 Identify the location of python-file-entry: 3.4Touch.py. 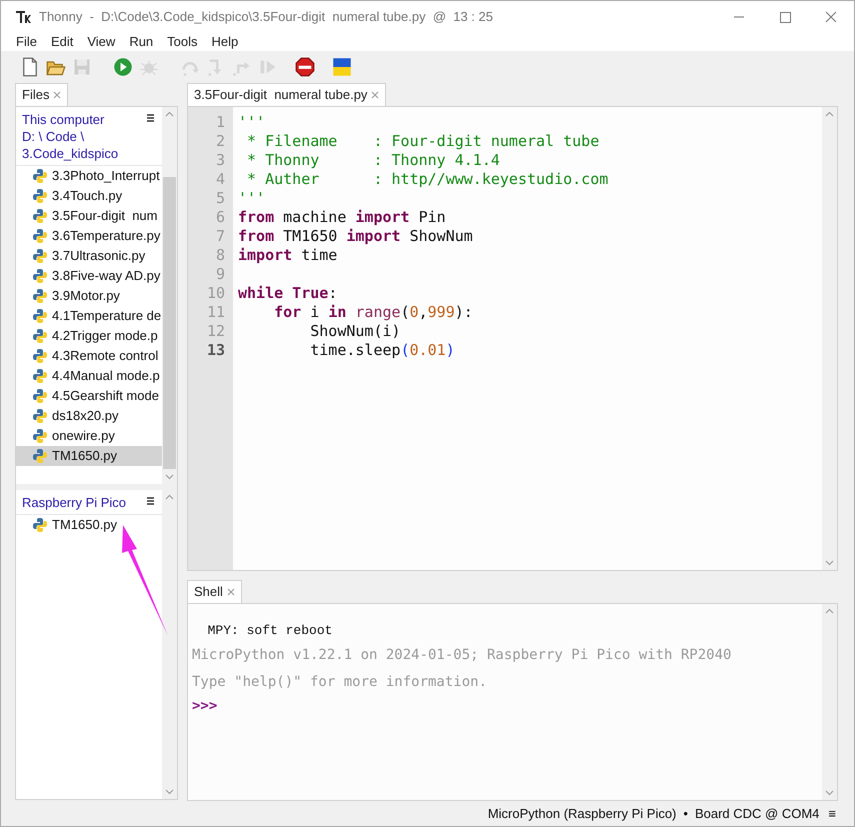
(89, 196).